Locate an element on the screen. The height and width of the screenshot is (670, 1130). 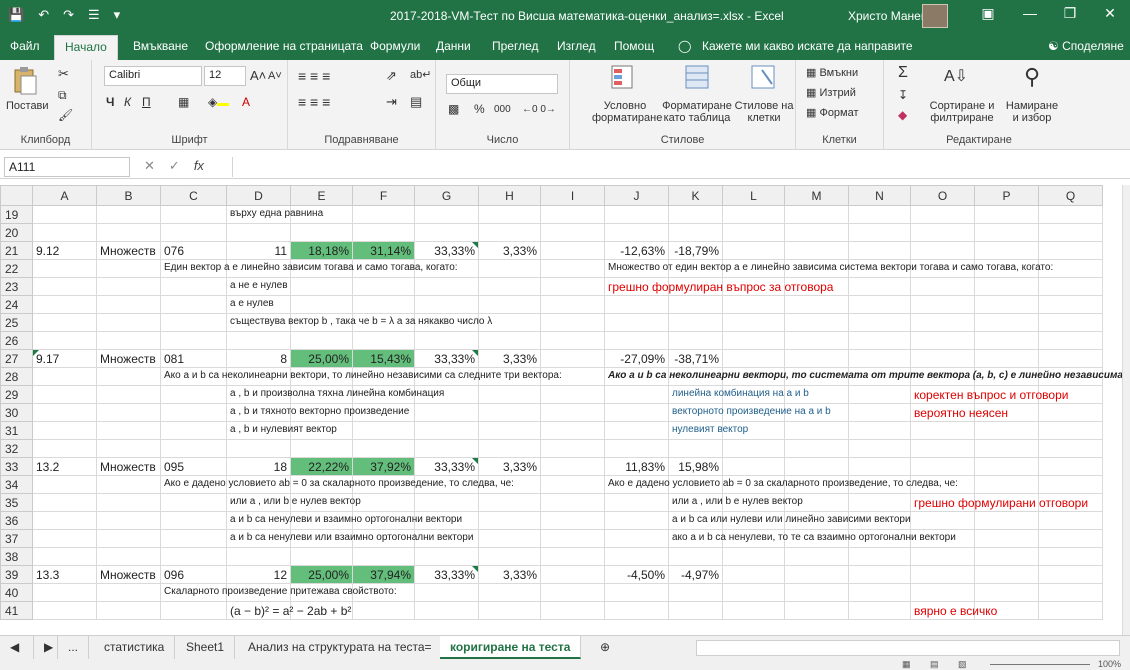
cell: или a , или b е нулев вектор is located at coordinates (293, 502).